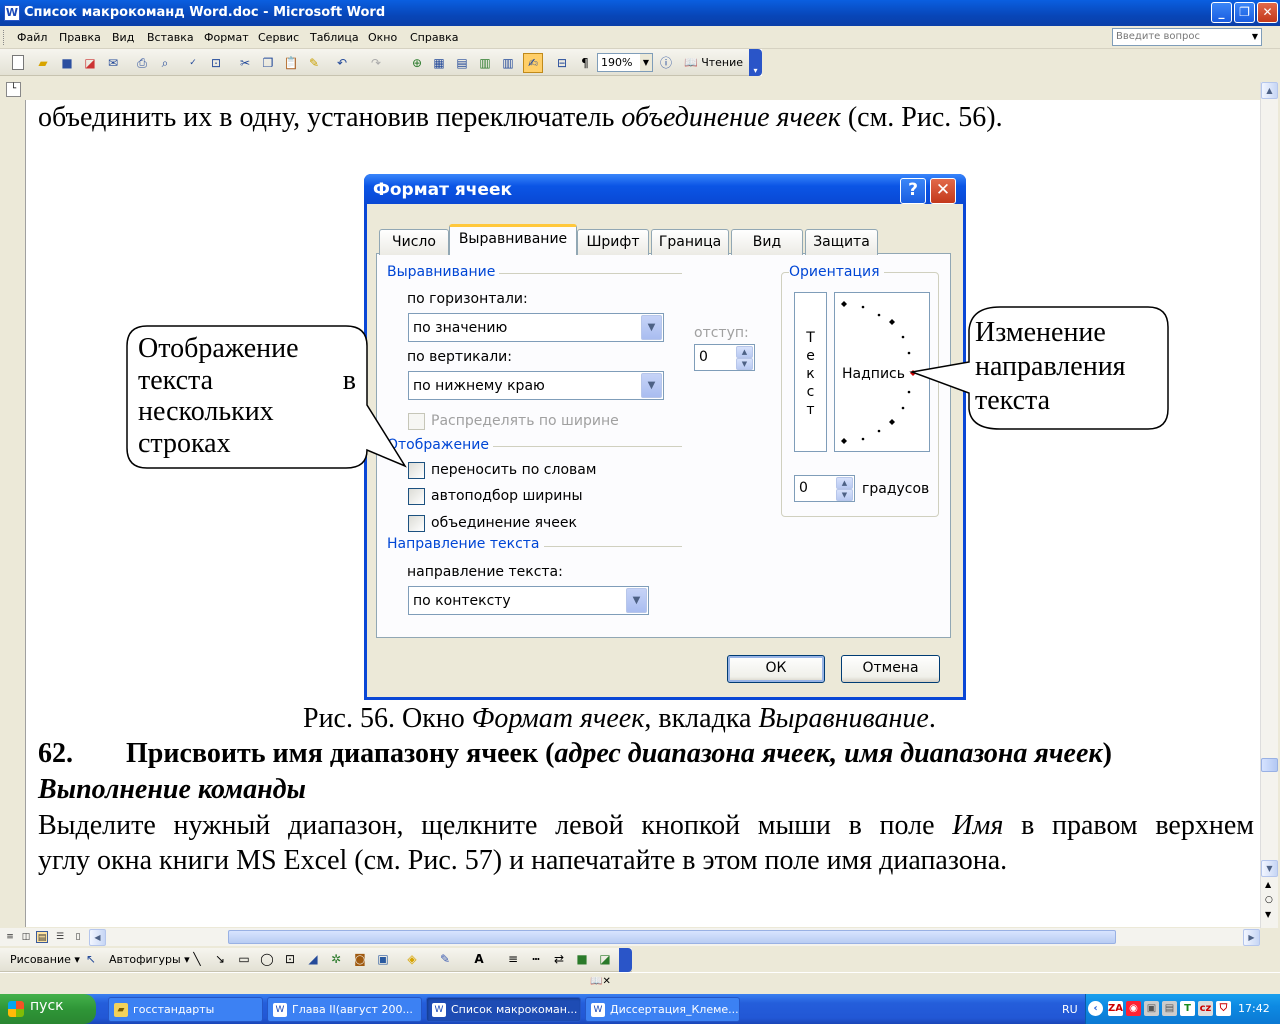 The width and height of the screenshot is (1280, 1024). Describe the element at coordinates (1070, 1009) in the screenshot. I see `language-indicator: RU` at that location.